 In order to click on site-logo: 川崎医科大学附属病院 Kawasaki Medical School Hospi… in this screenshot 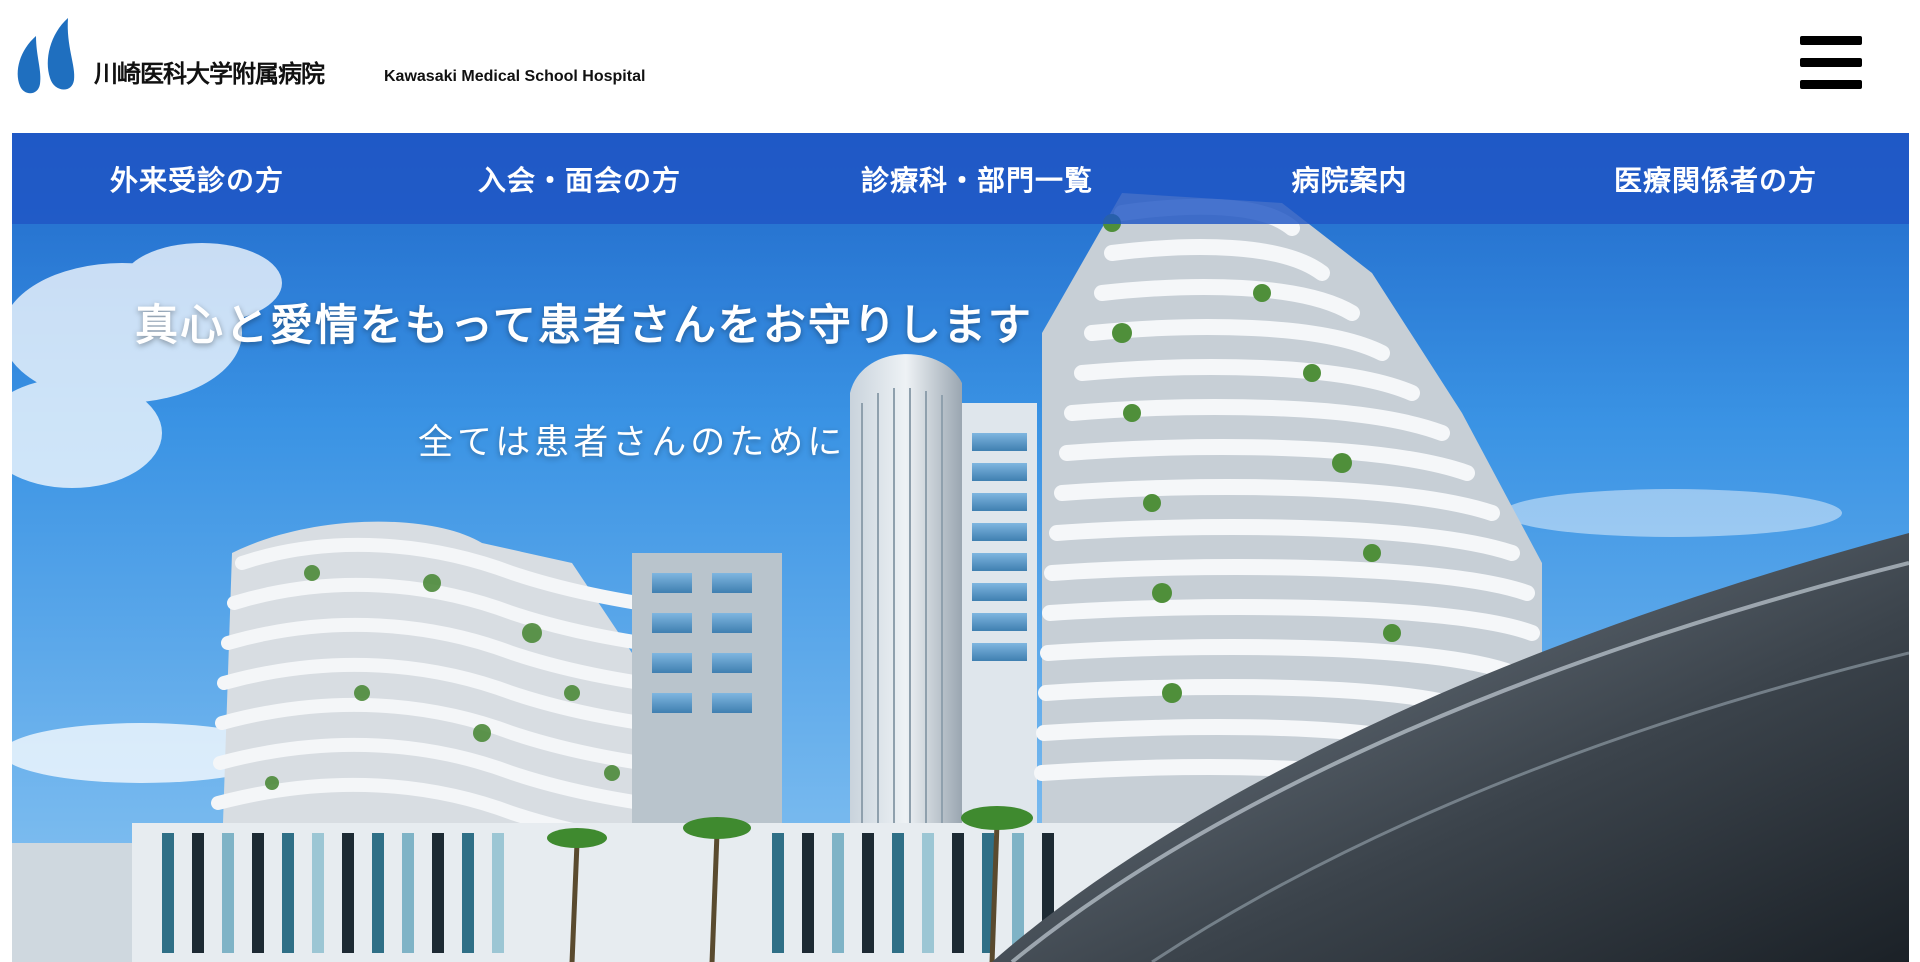, I will do `click(329, 57)`.